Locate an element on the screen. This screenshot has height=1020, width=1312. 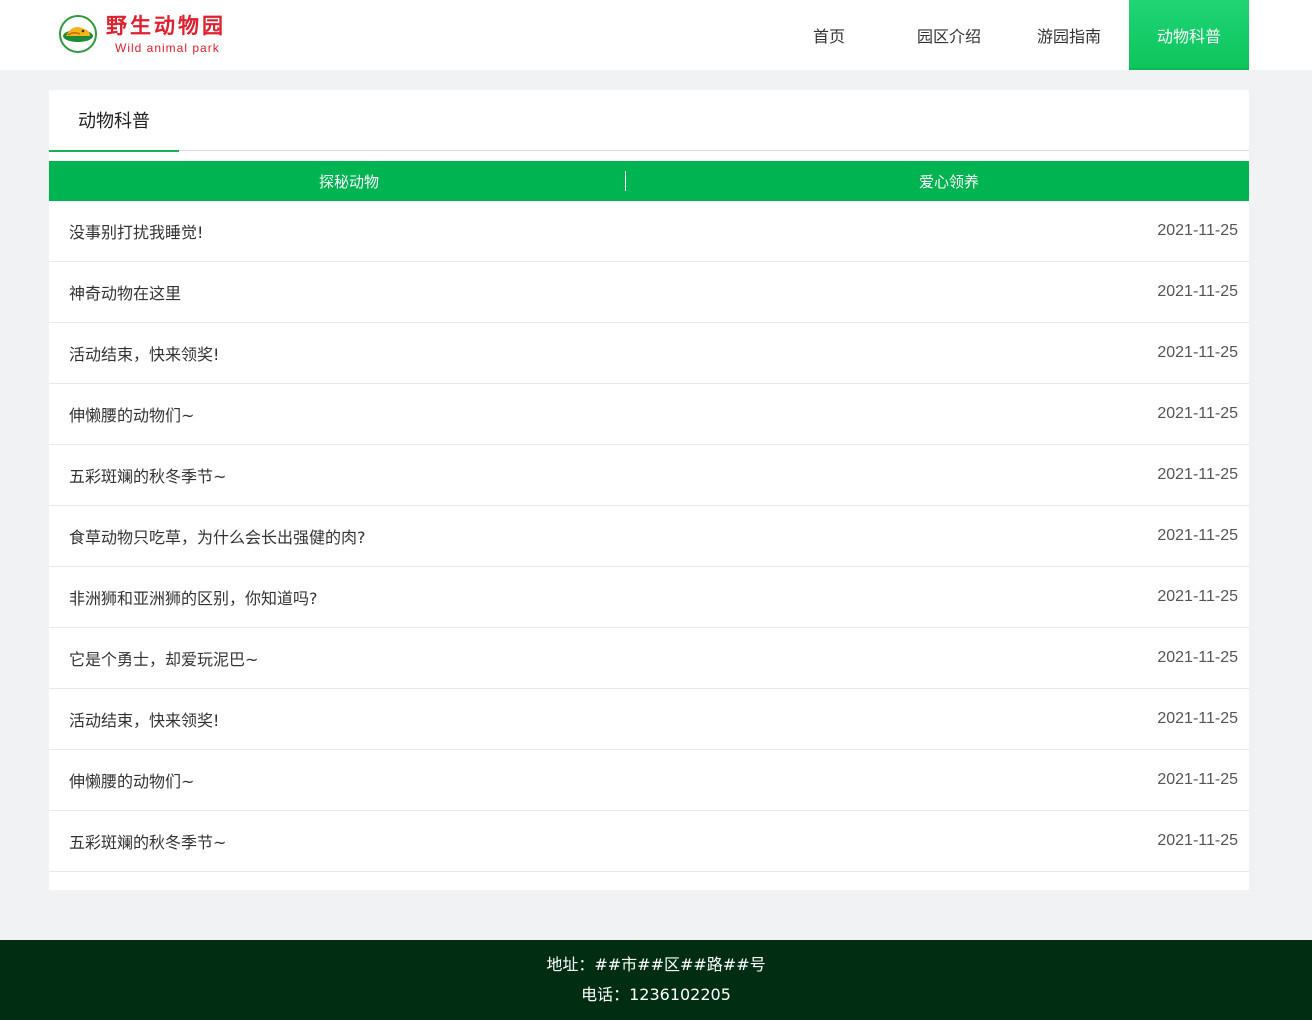
footer-phone: 电话：1236102205 is located at coordinates (656, 994).